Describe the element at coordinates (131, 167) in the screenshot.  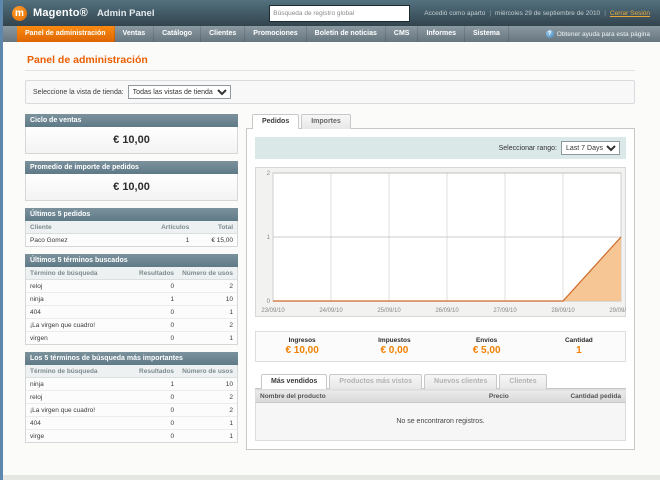
I see `panel-title: Promedio de importe de pedidos` at that location.